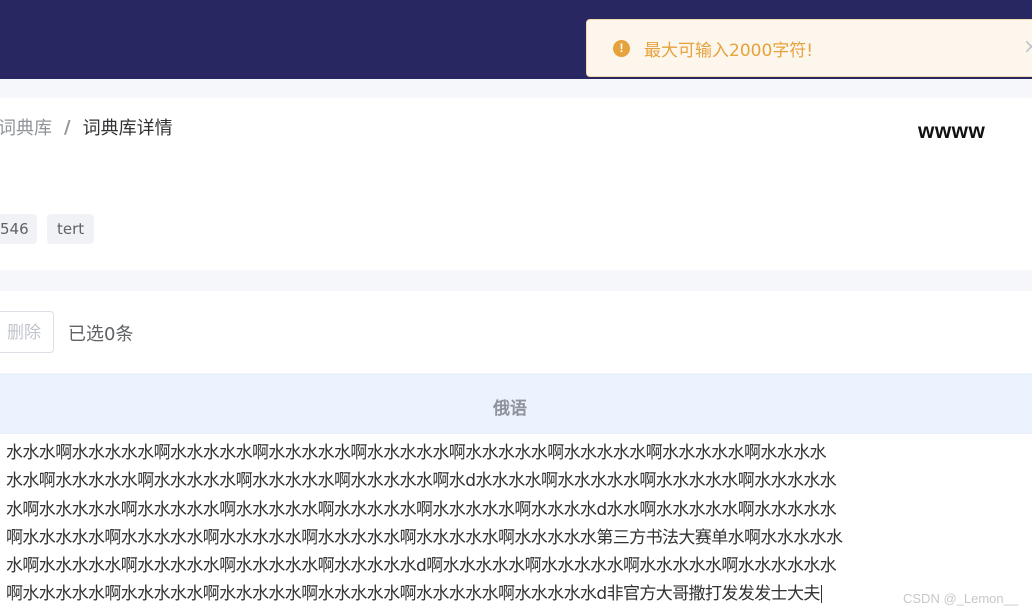  What do you see at coordinates (510, 406) in the screenshot?
I see `column-header-russian: 俄语` at bounding box center [510, 406].